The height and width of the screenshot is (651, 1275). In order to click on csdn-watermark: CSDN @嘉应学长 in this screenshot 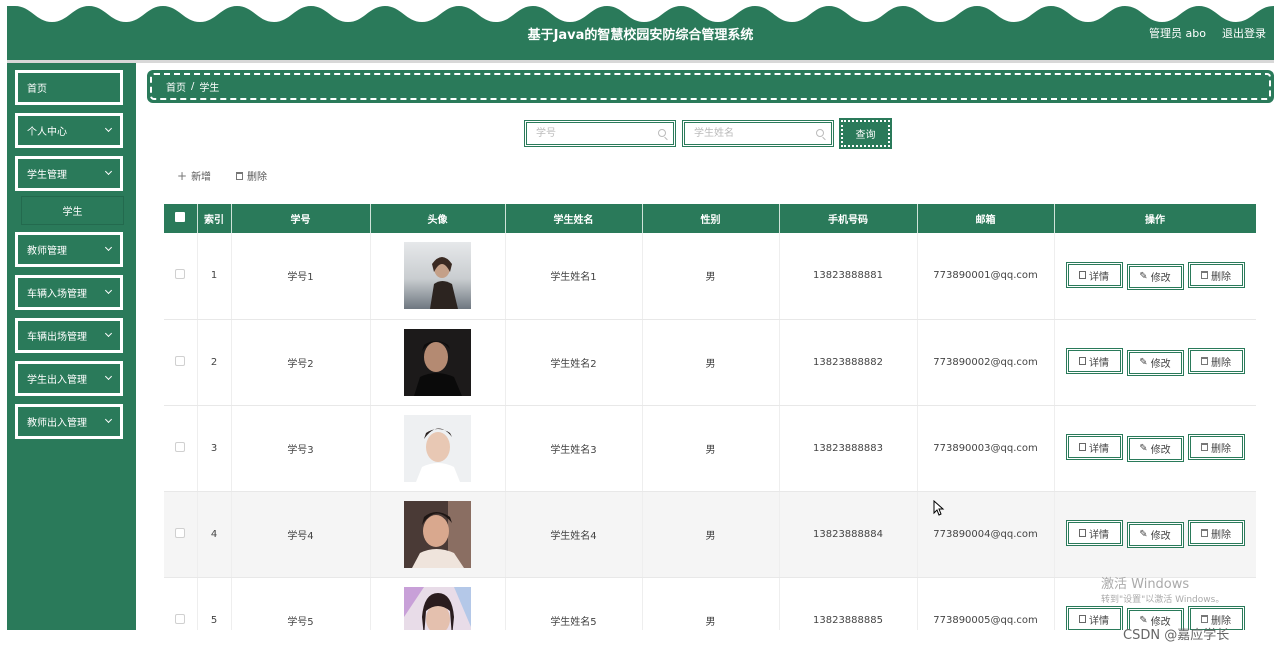, I will do `click(1176, 635)`.